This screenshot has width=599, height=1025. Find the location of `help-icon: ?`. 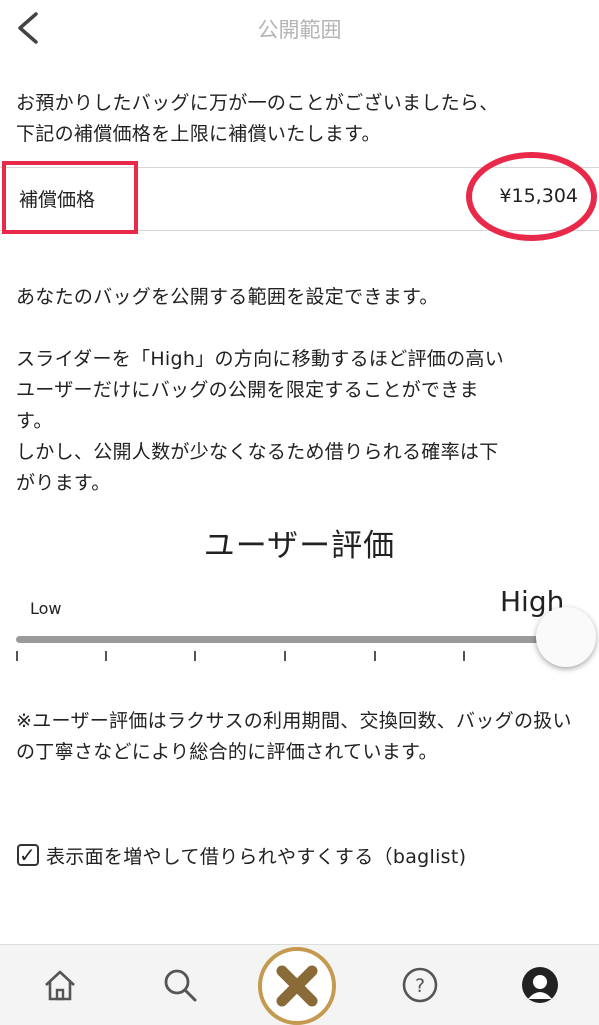

help-icon: ? is located at coordinates (420, 985).